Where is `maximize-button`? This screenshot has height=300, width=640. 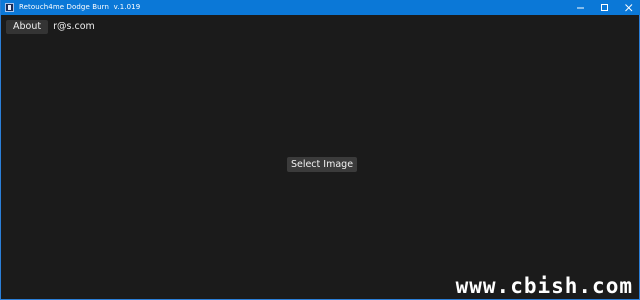 maximize-button is located at coordinates (605, 7).